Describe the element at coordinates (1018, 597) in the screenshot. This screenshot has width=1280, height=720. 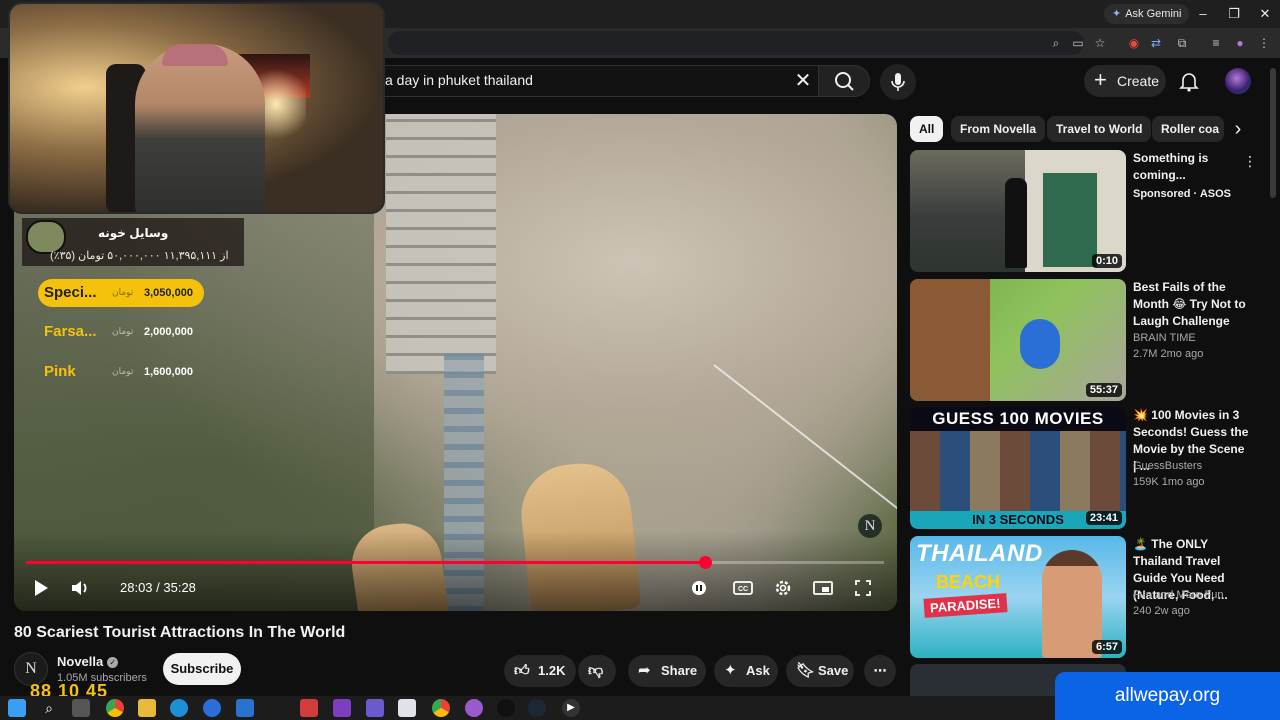
I see `video-thumbnail: THAILAND BEACH PARADISE! 6:57` at that location.